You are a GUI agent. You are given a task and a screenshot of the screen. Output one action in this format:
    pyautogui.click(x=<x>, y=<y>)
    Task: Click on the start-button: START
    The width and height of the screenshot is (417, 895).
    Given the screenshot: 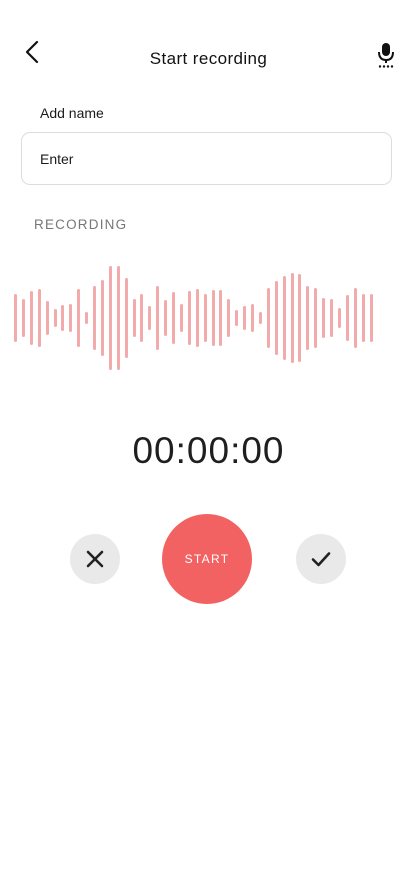 What is the action you would take?
    pyautogui.click(x=207, y=559)
    